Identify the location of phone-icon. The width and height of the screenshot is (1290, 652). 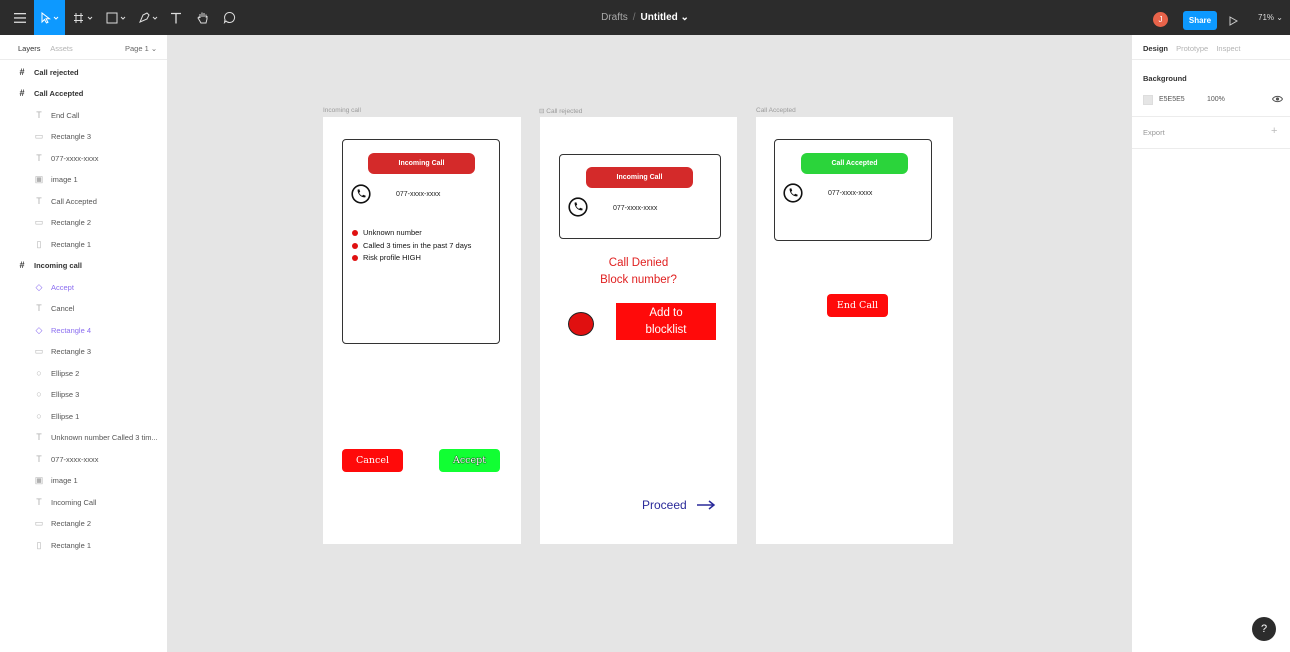
(578, 207).